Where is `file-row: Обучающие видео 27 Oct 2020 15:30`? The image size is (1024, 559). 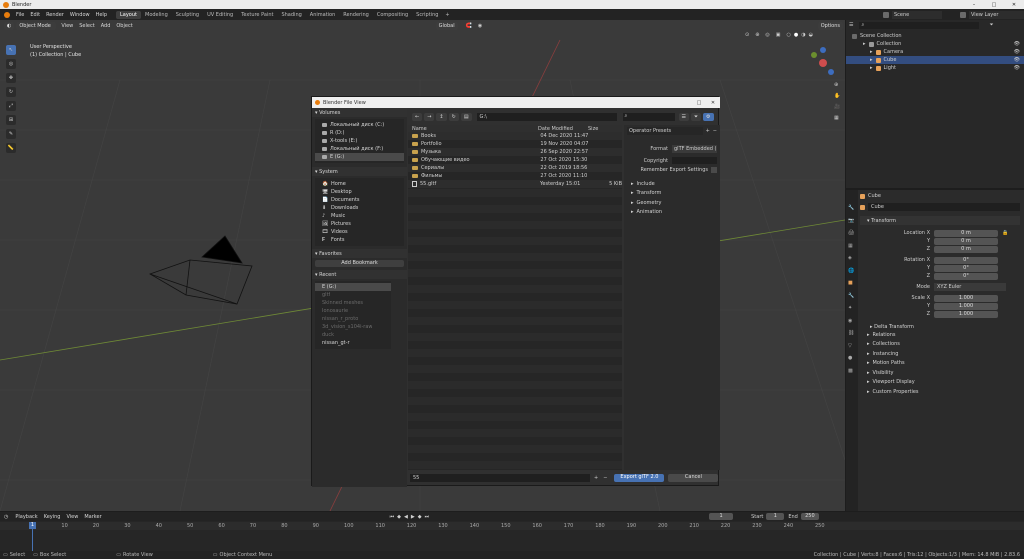 file-row: Обучающие видео 27 Oct 2020 15:30 is located at coordinates (515, 160).